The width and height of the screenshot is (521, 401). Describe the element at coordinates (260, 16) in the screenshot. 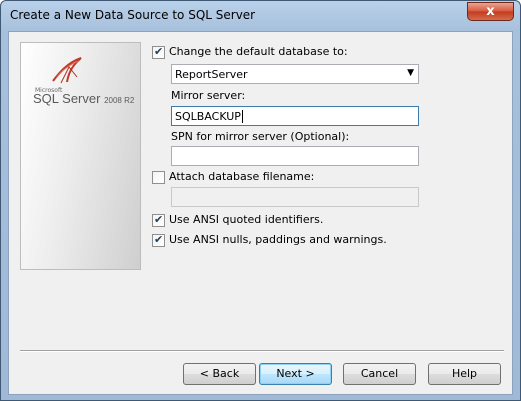

I see `title-bar: Create a New Data Source to SQL Server x` at that location.